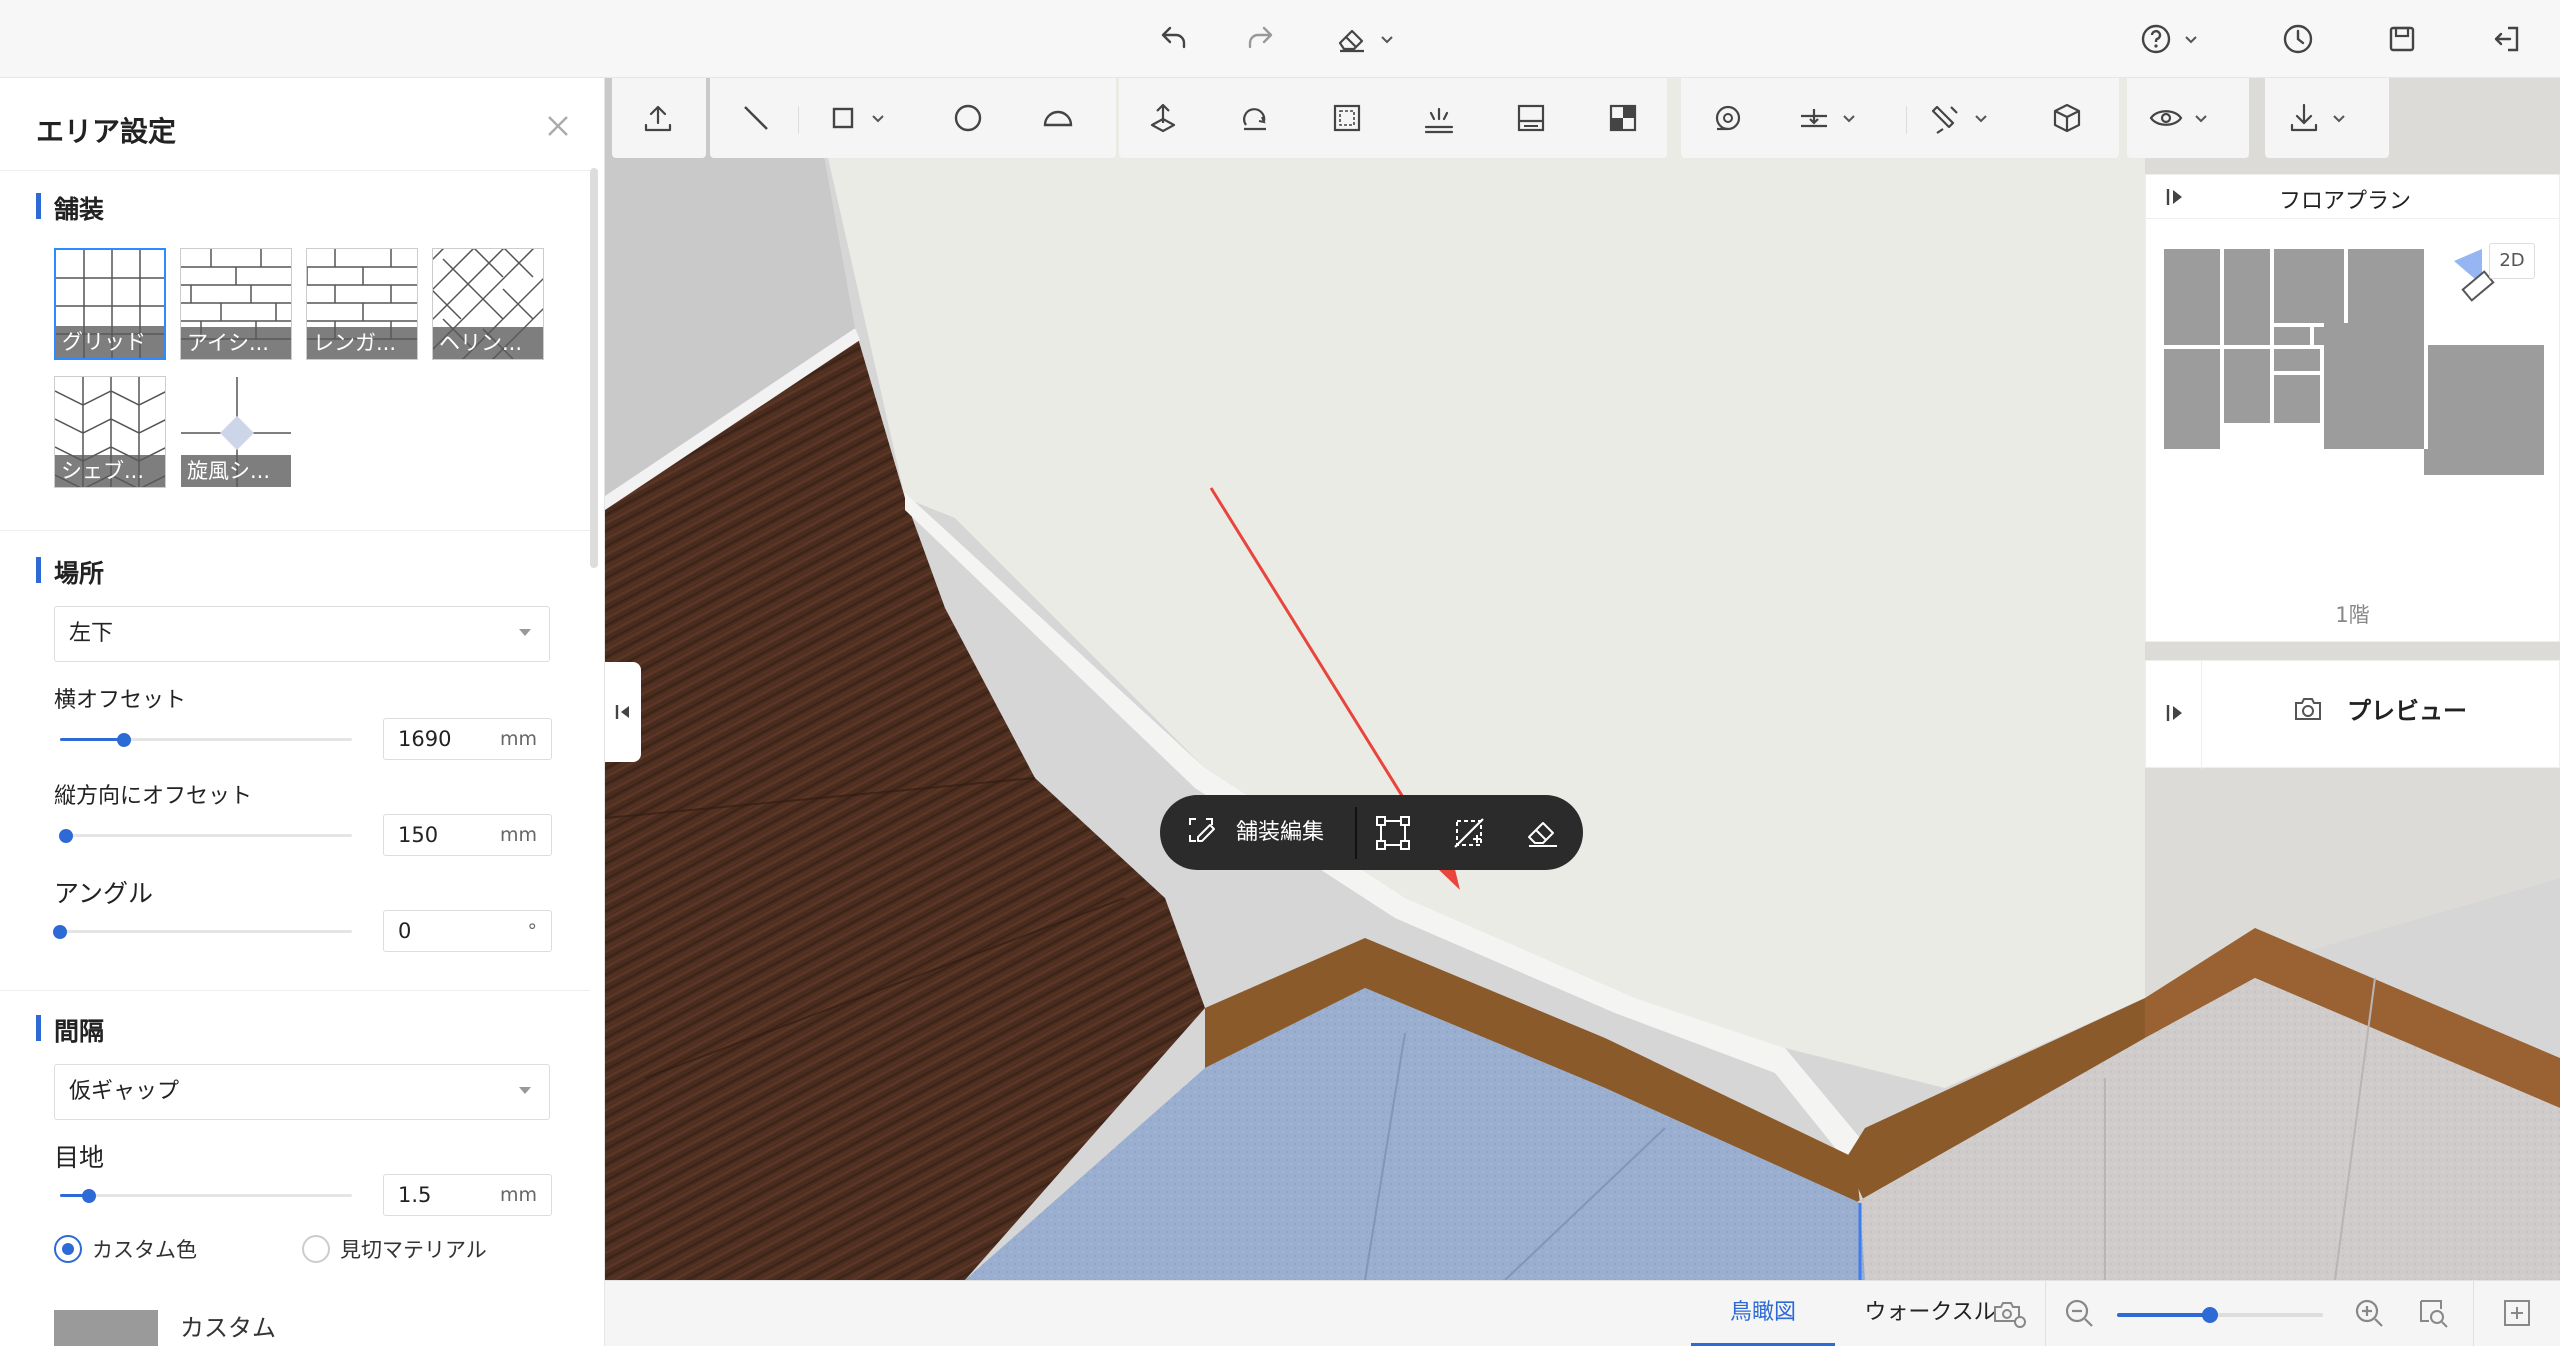 This screenshot has width=2560, height=1346. I want to click on close-button, so click(558, 126).